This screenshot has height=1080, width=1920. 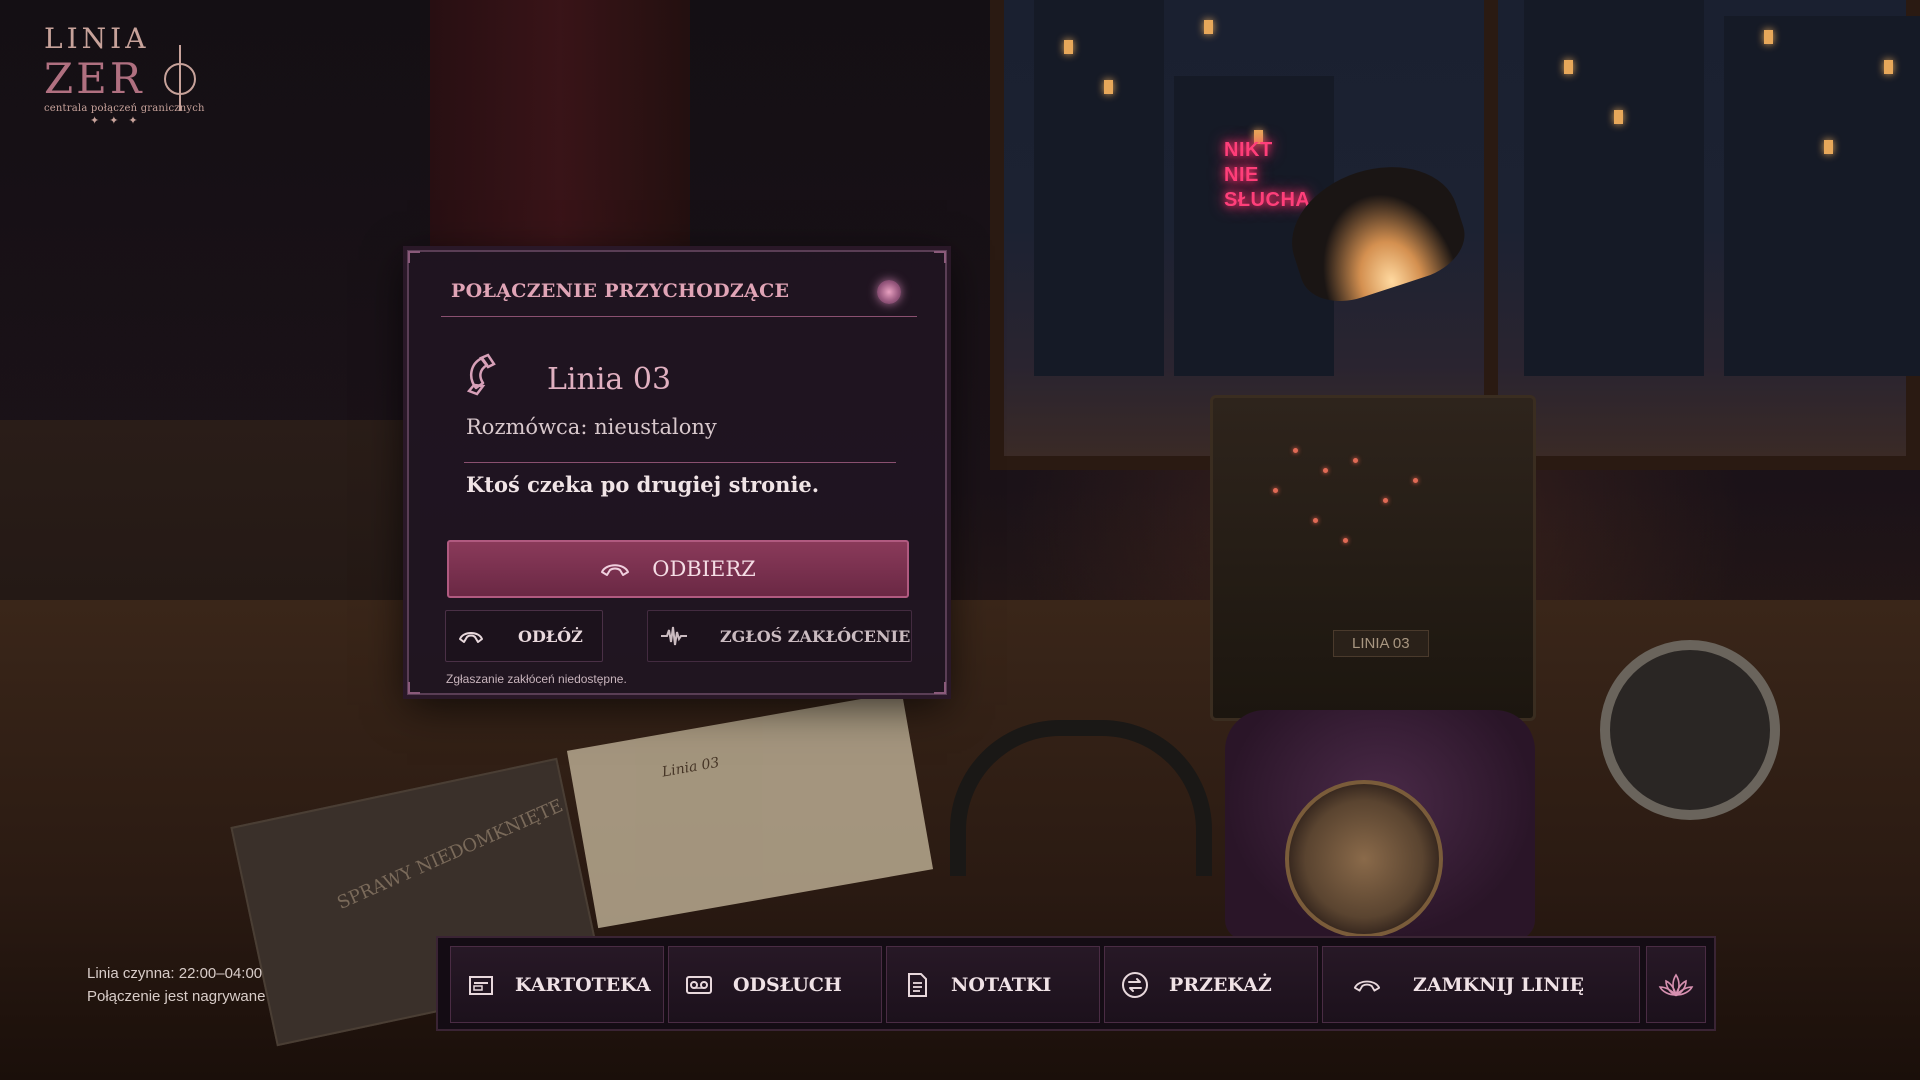 I want to click on recording-notice: Połączenie jest nagrywane, so click(x=176, y=996).